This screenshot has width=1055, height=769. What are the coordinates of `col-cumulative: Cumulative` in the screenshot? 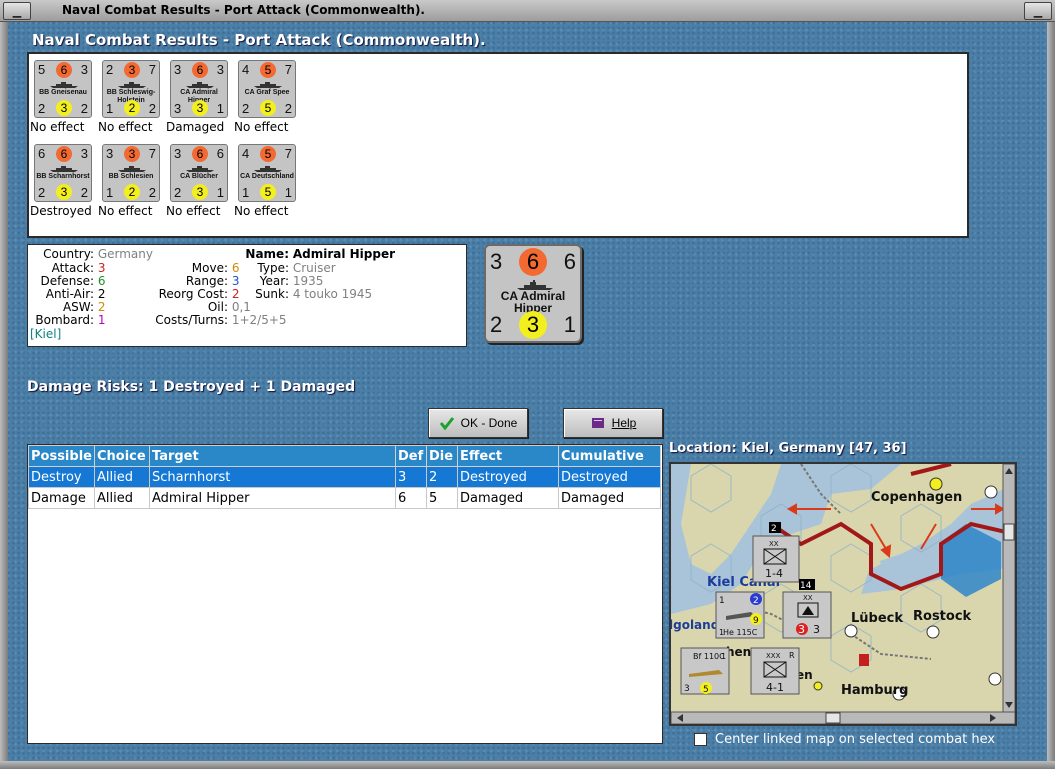 It's located at (609, 456).